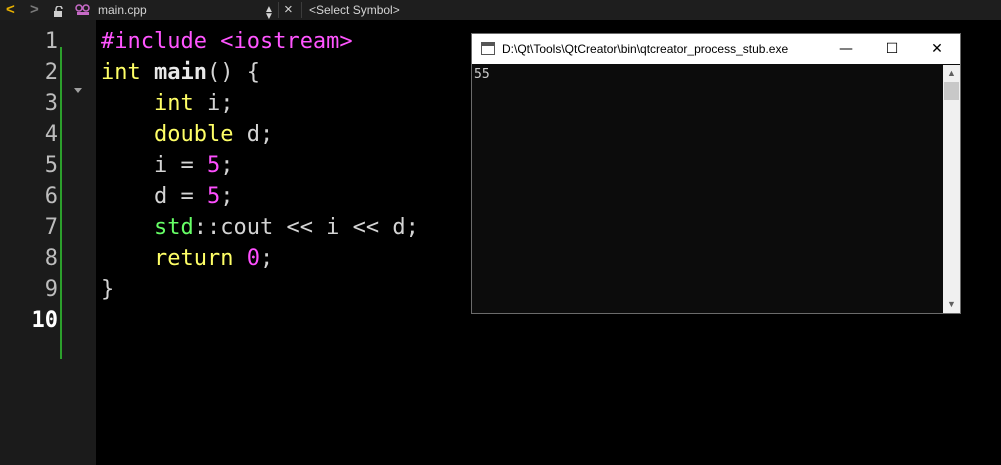 The image size is (1001, 465). Describe the element at coordinates (951, 304) in the screenshot. I see `scroll-down-icon: ▼` at that location.